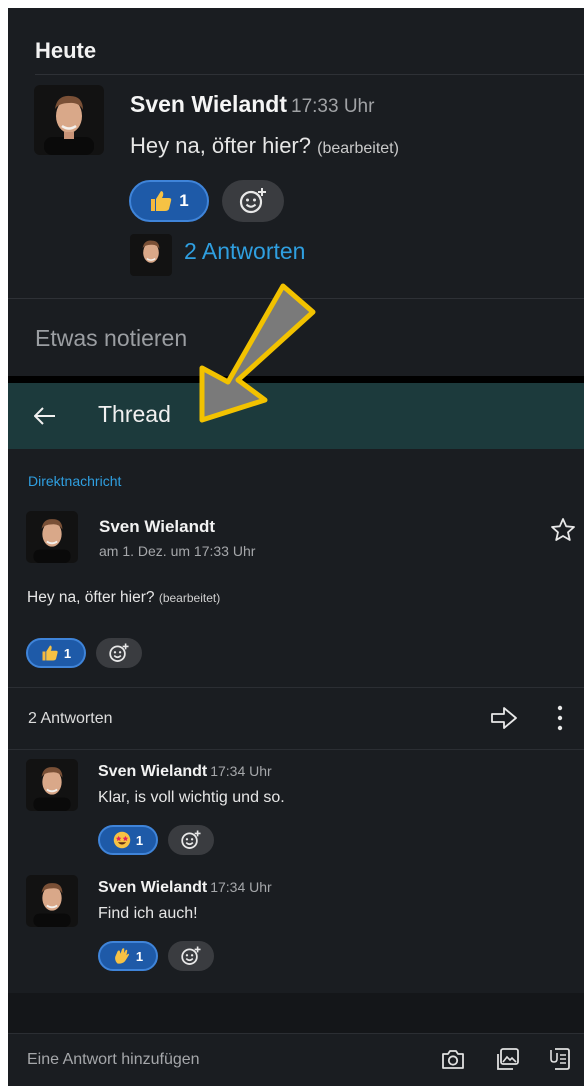 Image resolution: width=584 pixels, height=1086 pixels. I want to click on attach-file-button, so click(560, 1059).